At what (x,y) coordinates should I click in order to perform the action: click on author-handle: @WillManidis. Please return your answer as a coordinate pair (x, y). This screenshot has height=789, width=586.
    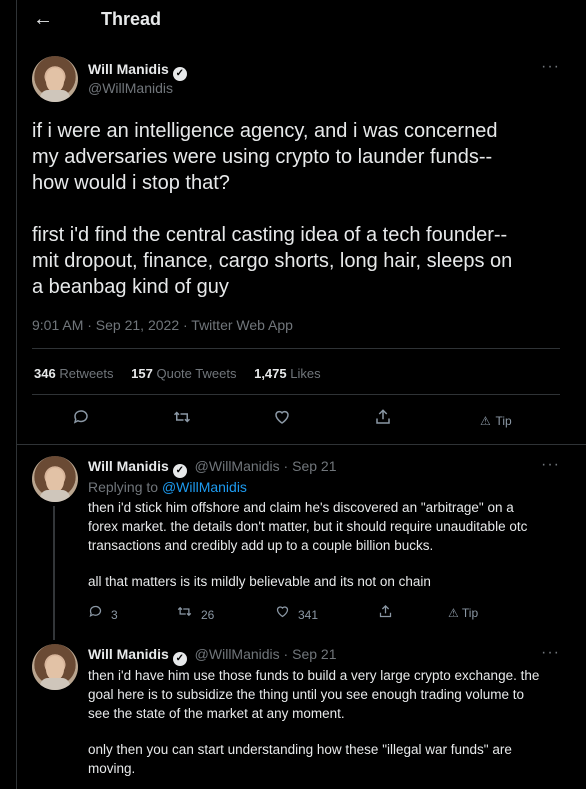
    Looking at the image, I should click on (130, 88).